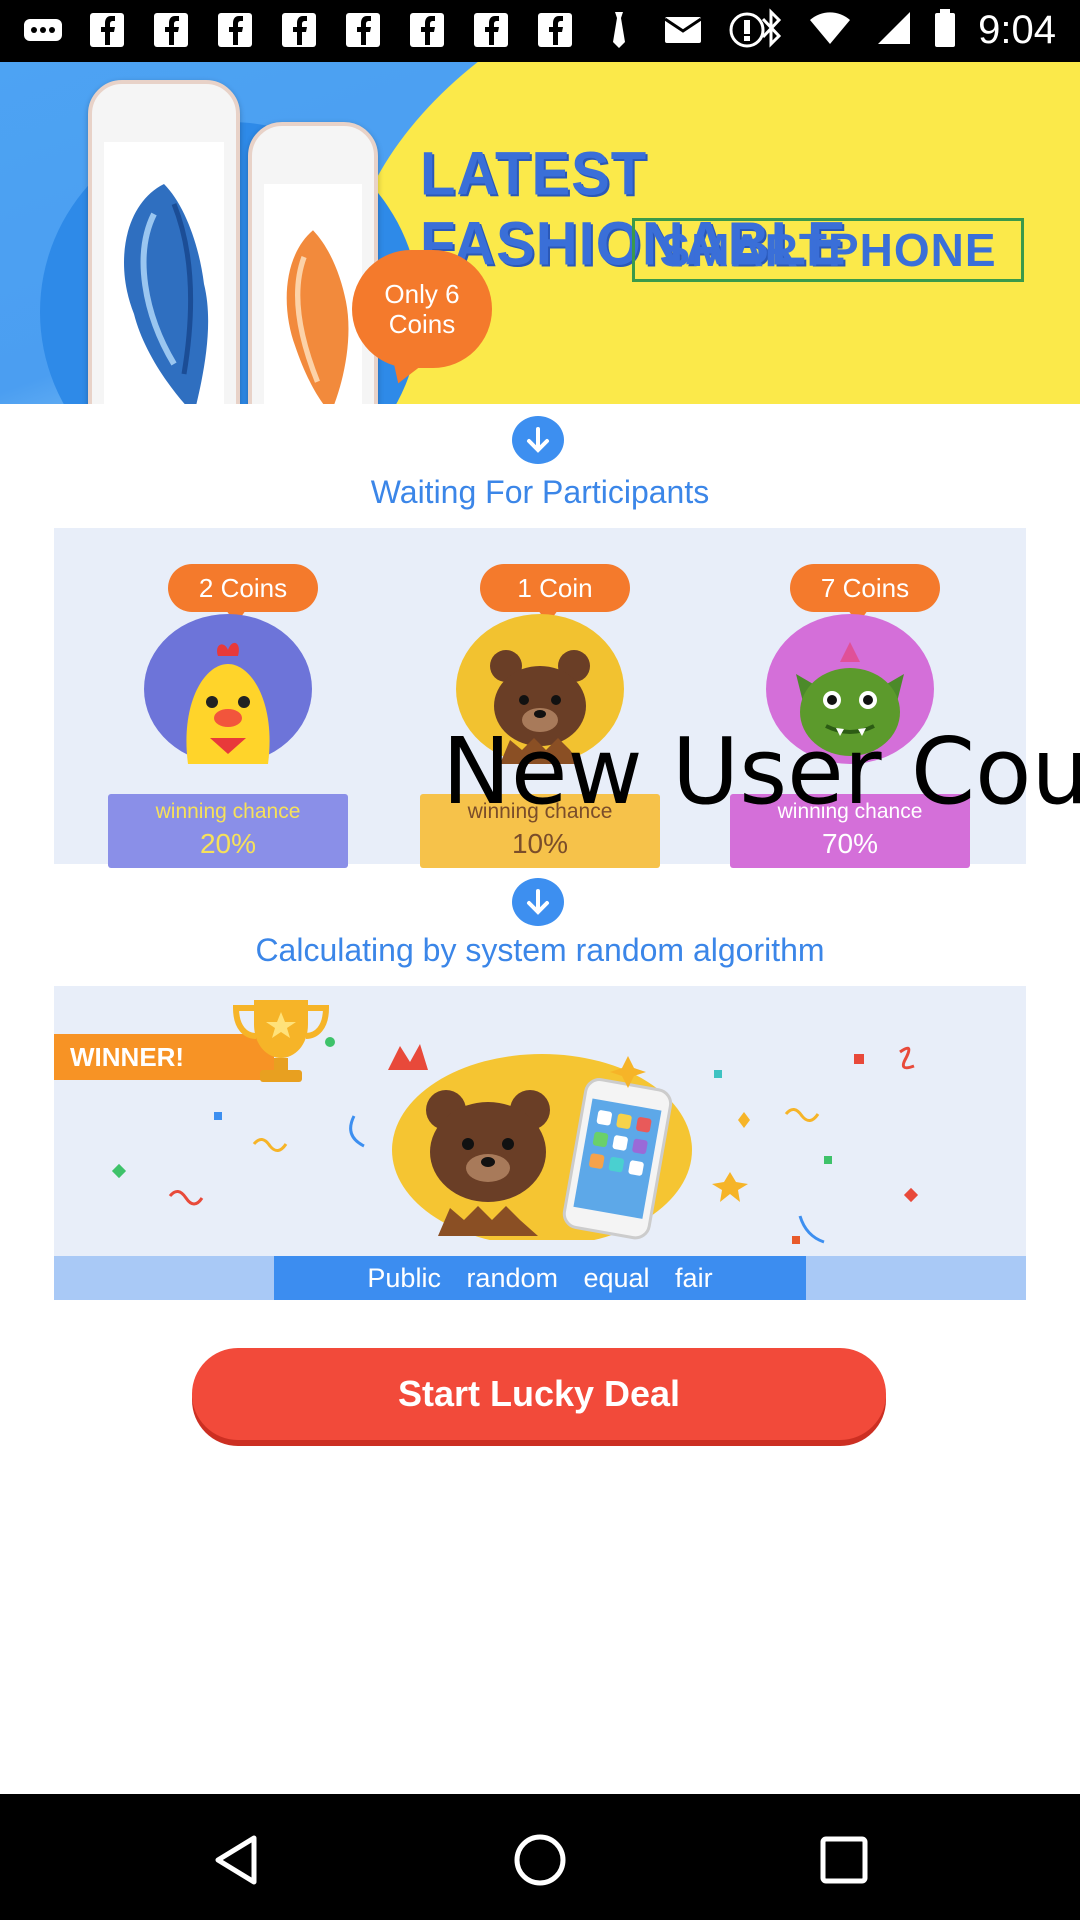 This screenshot has height=1920, width=1080. I want to click on overlay-text: New User Cou, so click(761, 771).